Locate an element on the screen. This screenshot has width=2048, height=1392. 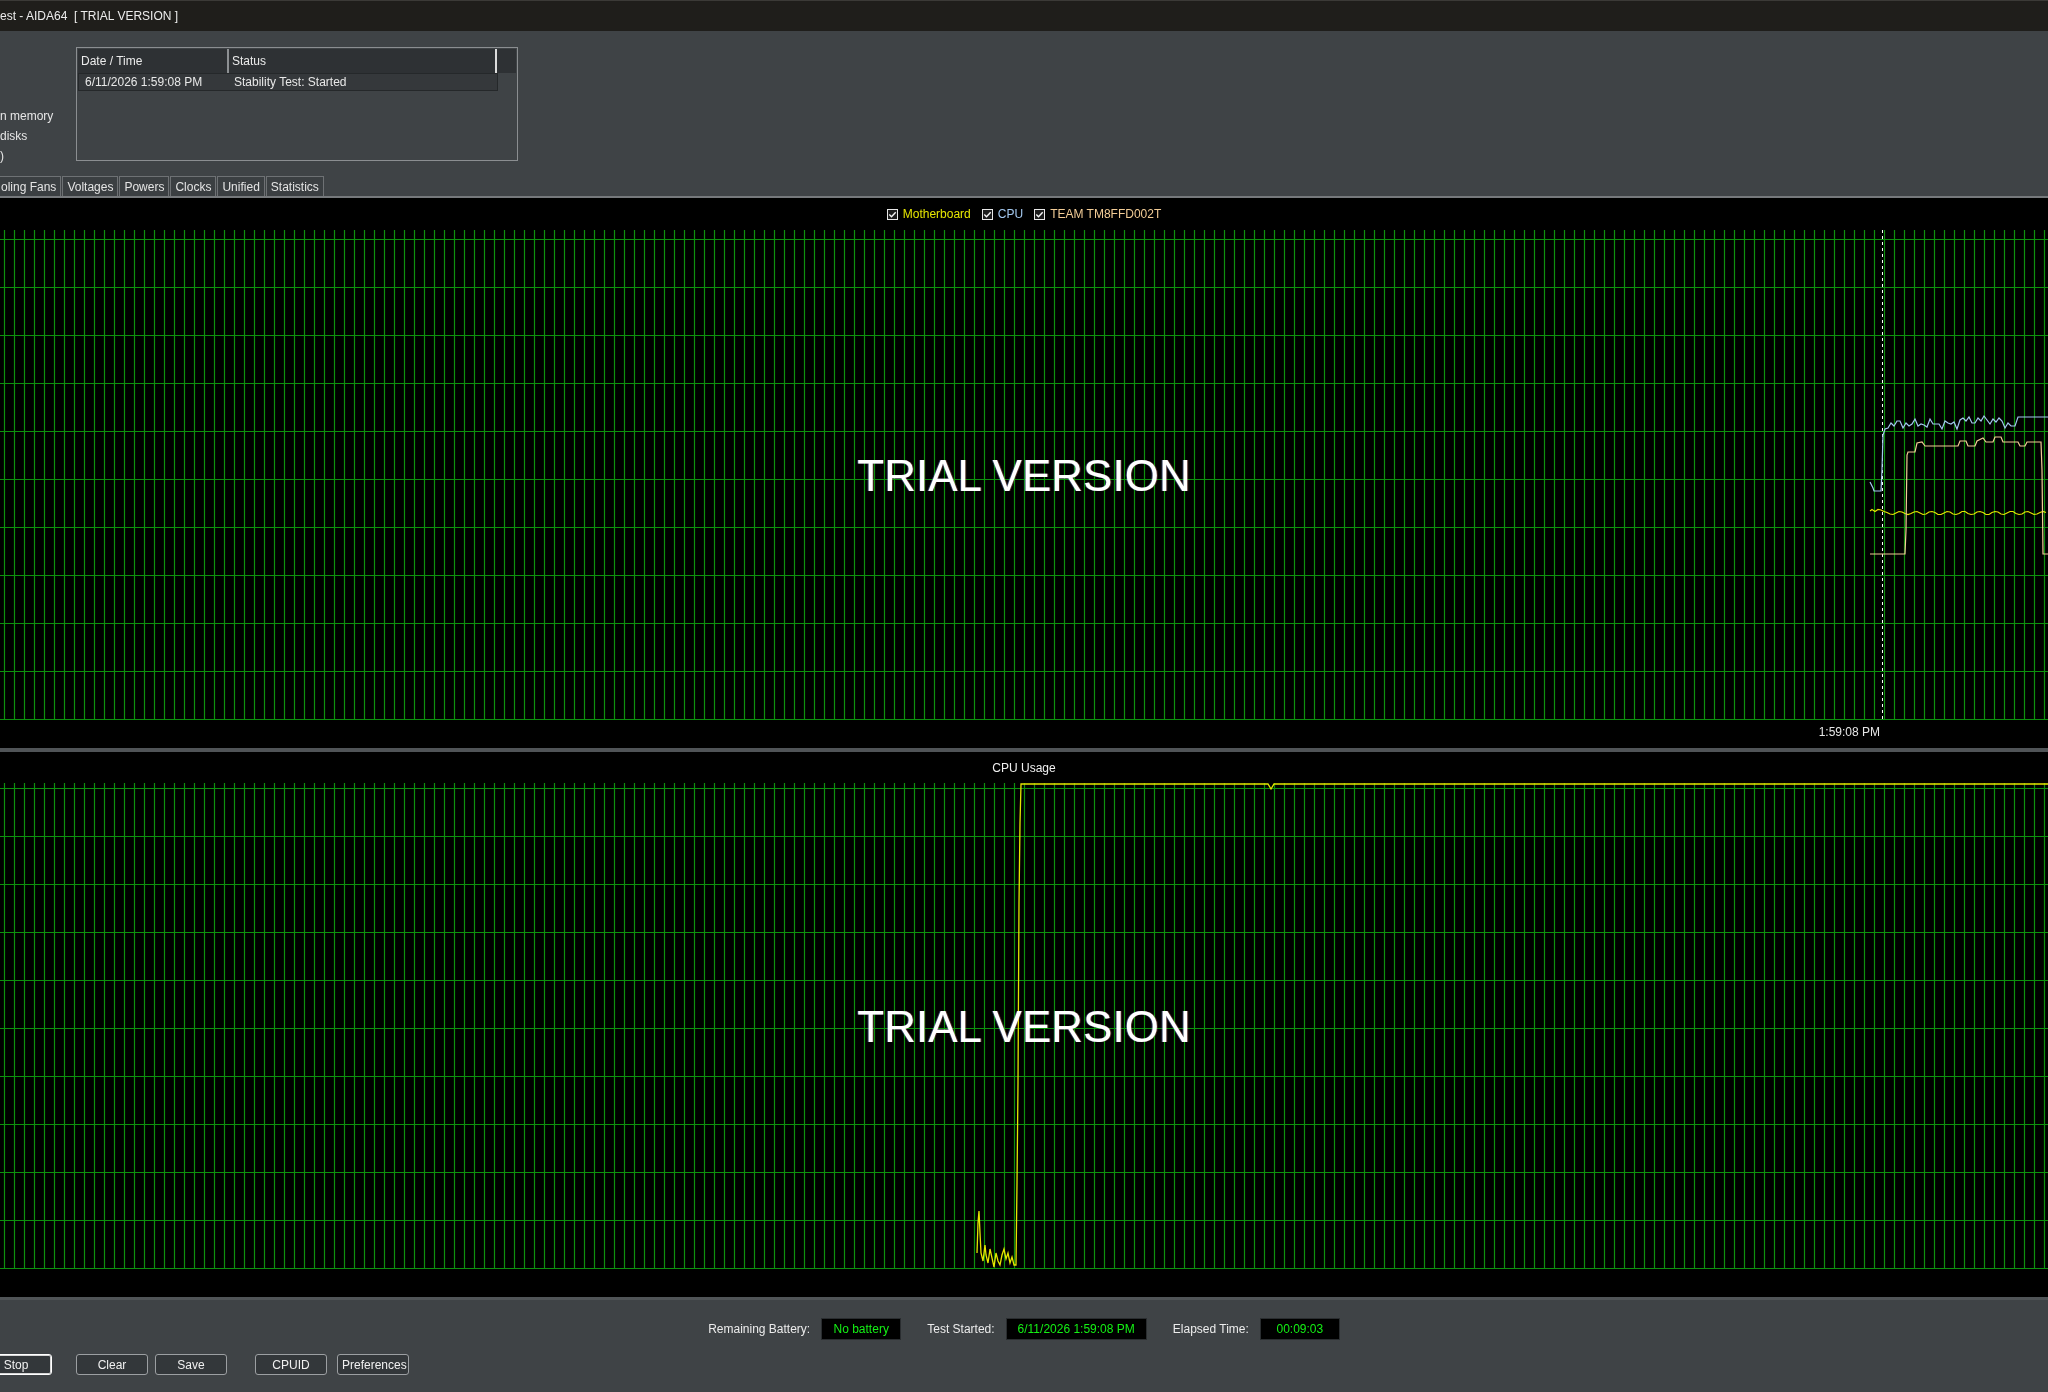
option-label: disks is located at coordinates (14, 136).